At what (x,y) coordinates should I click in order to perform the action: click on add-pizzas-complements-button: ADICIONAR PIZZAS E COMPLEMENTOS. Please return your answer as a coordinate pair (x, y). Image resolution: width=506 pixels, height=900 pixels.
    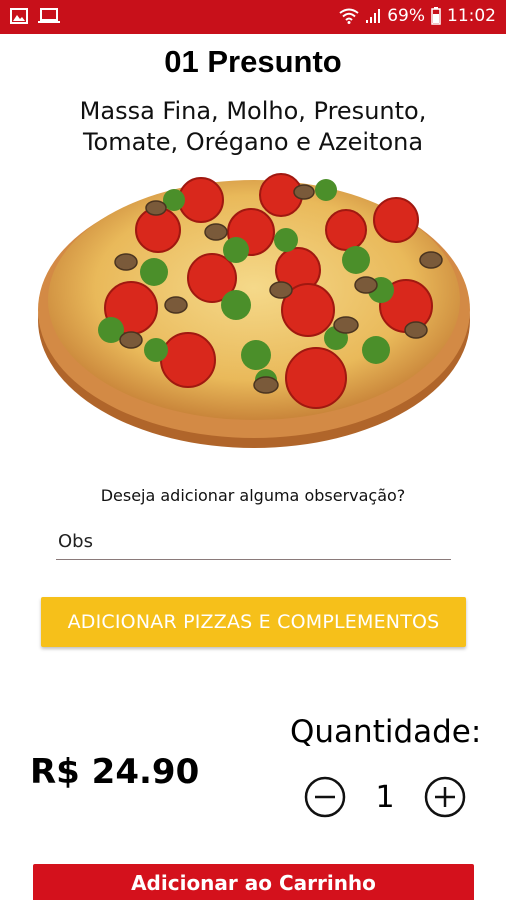
    Looking at the image, I should click on (253, 622).